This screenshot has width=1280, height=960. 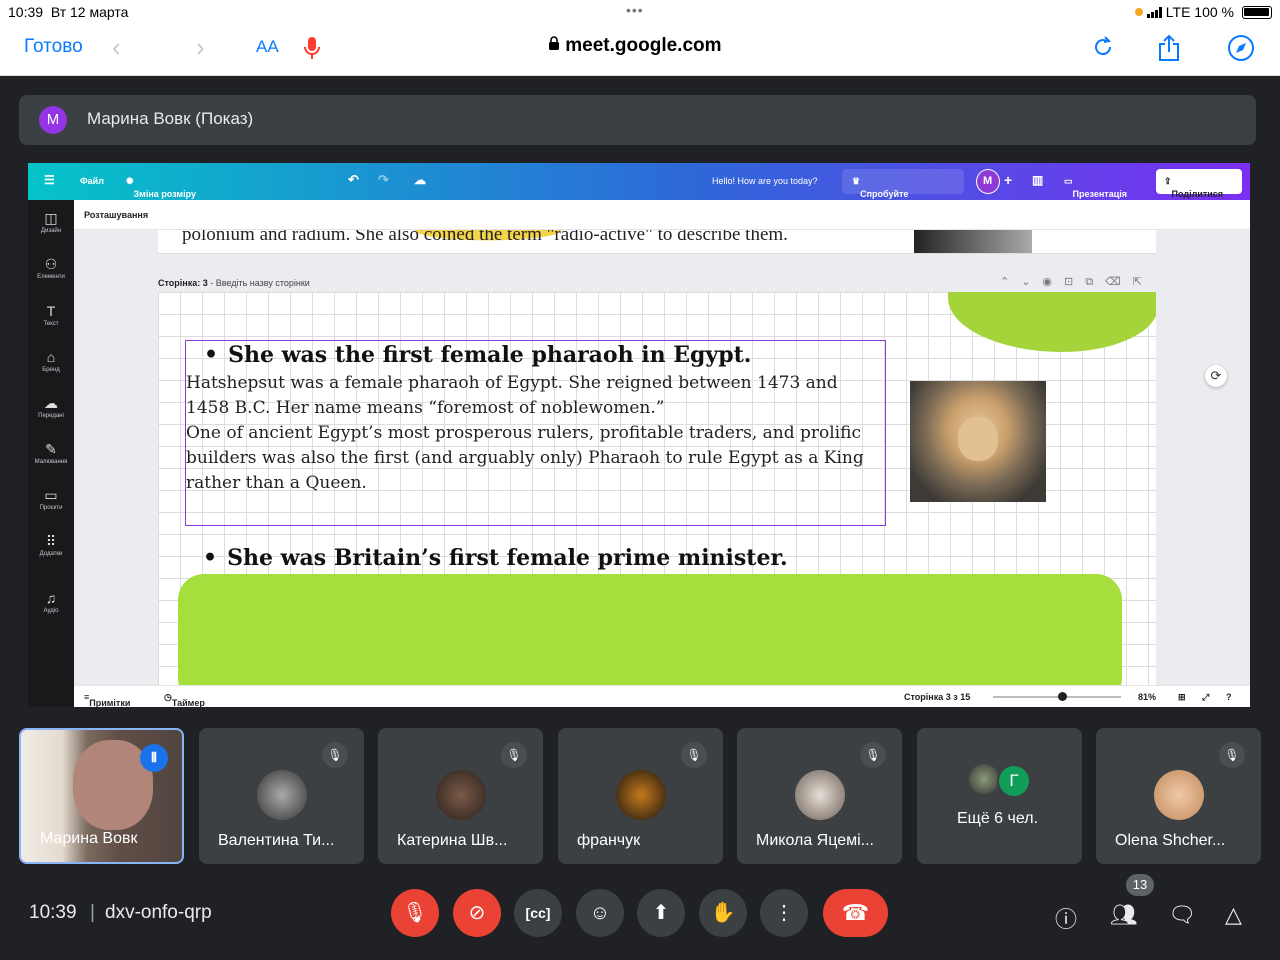 I want to click on sidebar-elements: ⚇ Елементи, so click(x=51, y=268).